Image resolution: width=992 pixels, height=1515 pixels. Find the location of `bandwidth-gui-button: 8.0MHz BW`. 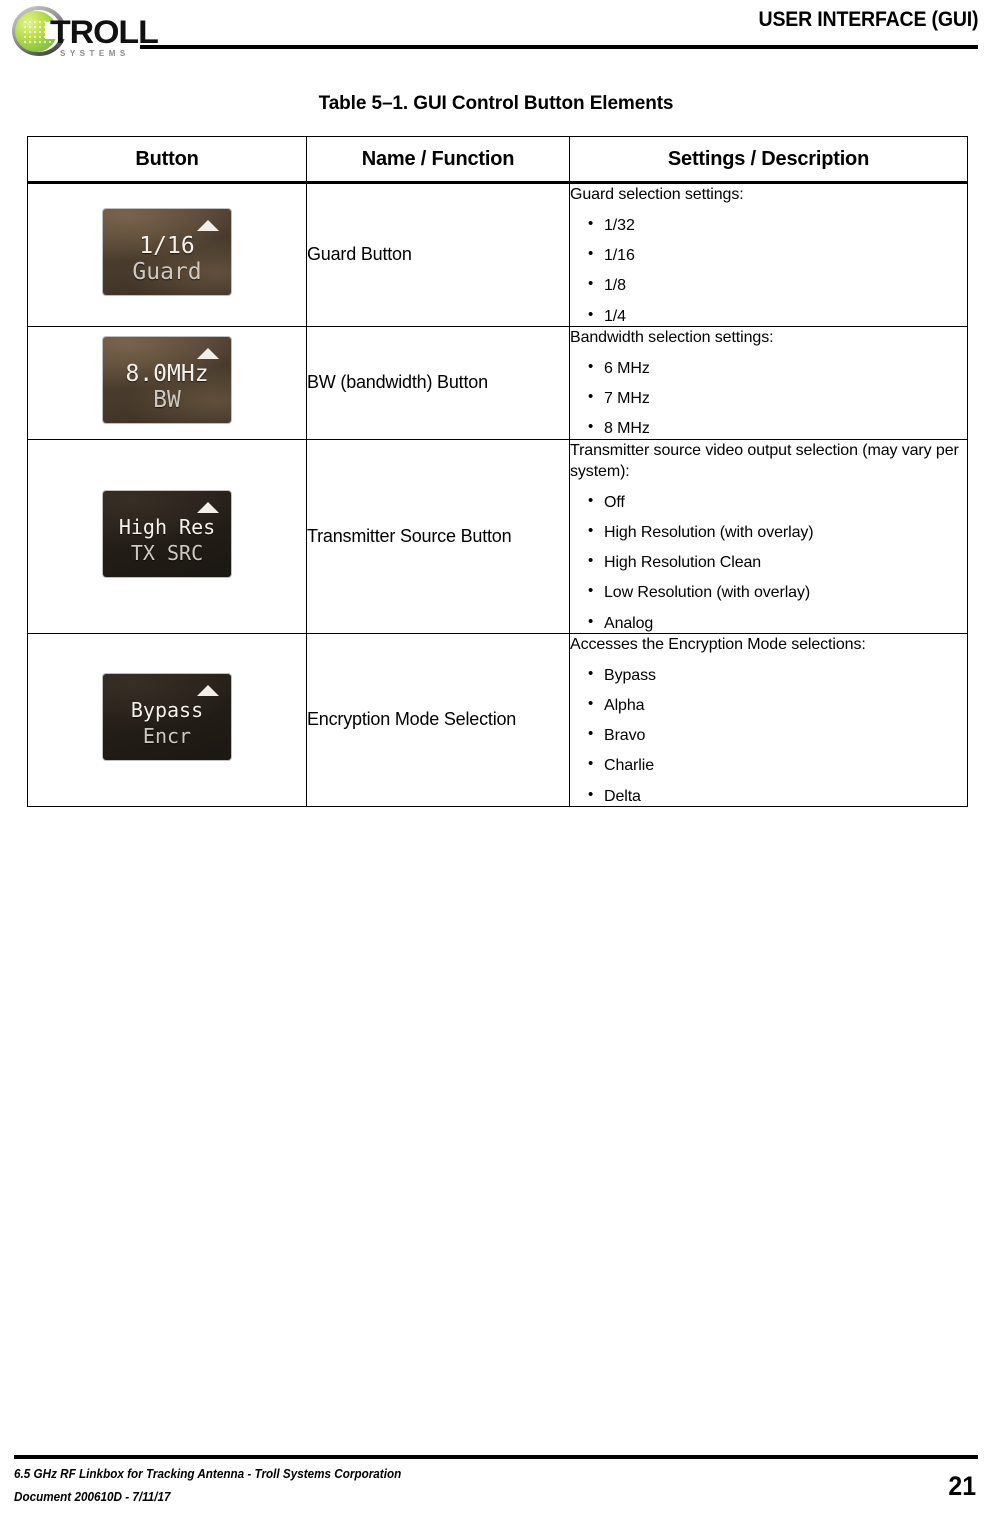

bandwidth-gui-button: 8.0MHz BW is located at coordinates (167, 380).